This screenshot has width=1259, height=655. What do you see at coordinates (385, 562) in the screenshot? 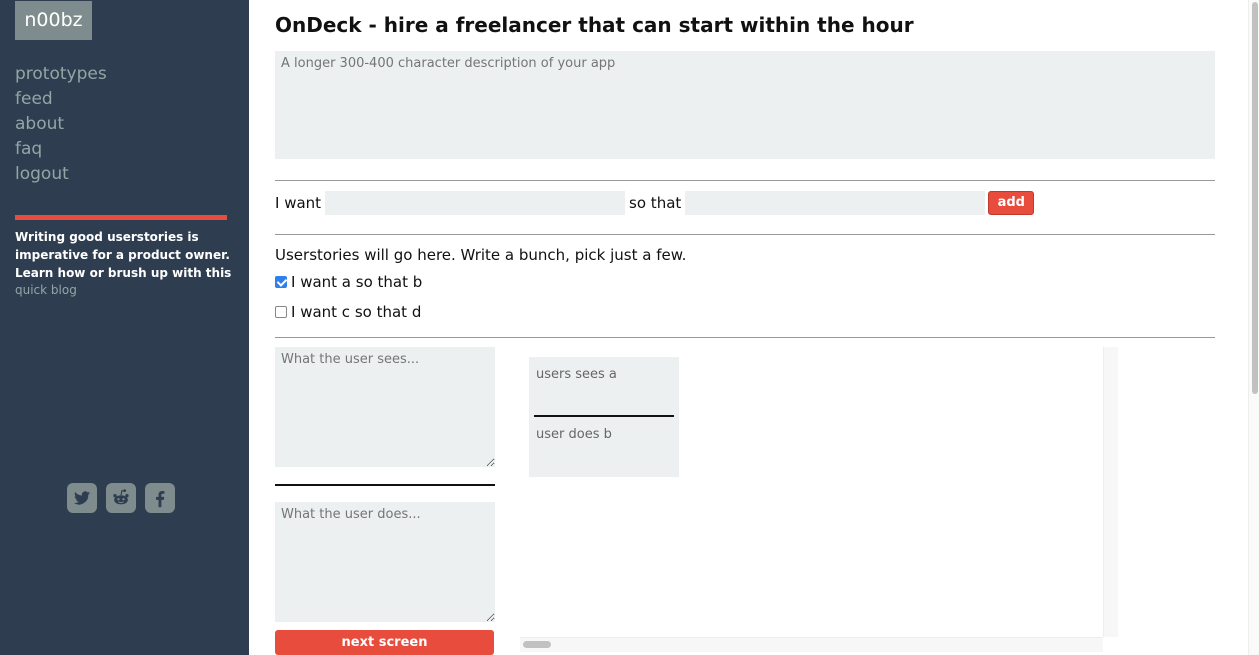
I see `user-does-input` at bounding box center [385, 562].